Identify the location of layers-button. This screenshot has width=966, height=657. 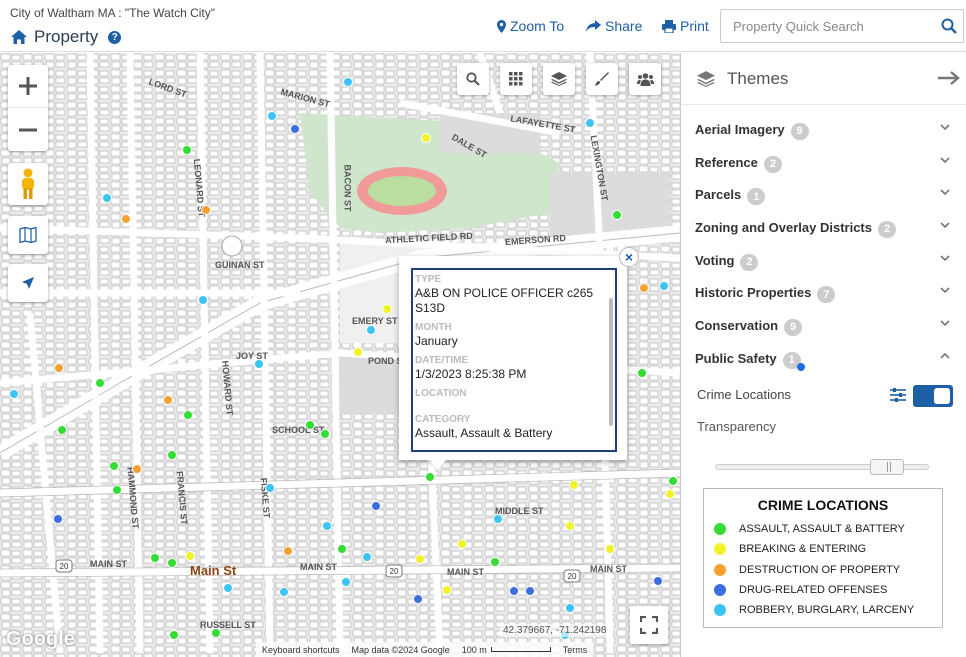
(559, 79).